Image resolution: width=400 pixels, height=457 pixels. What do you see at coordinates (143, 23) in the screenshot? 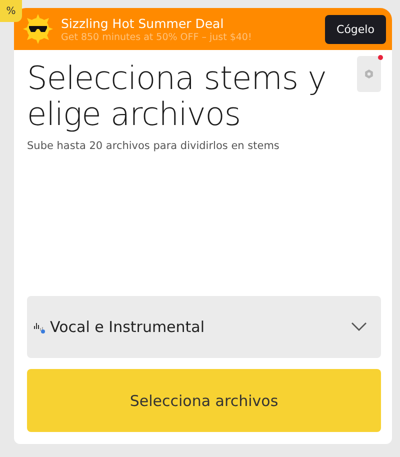
I see `promo-title: Sizzling Hot Summer Deal` at bounding box center [143, 23].